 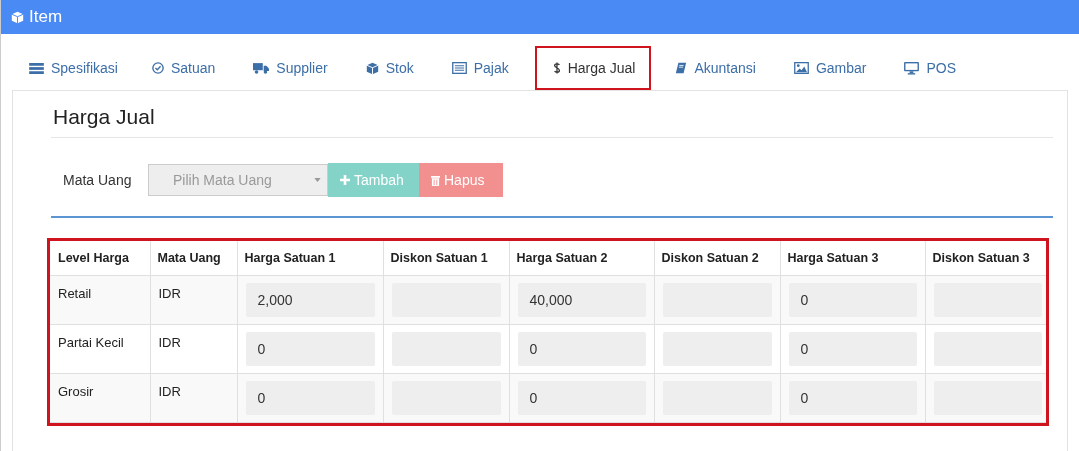 I want to click on tab: POS, so click(x=931, y=68).